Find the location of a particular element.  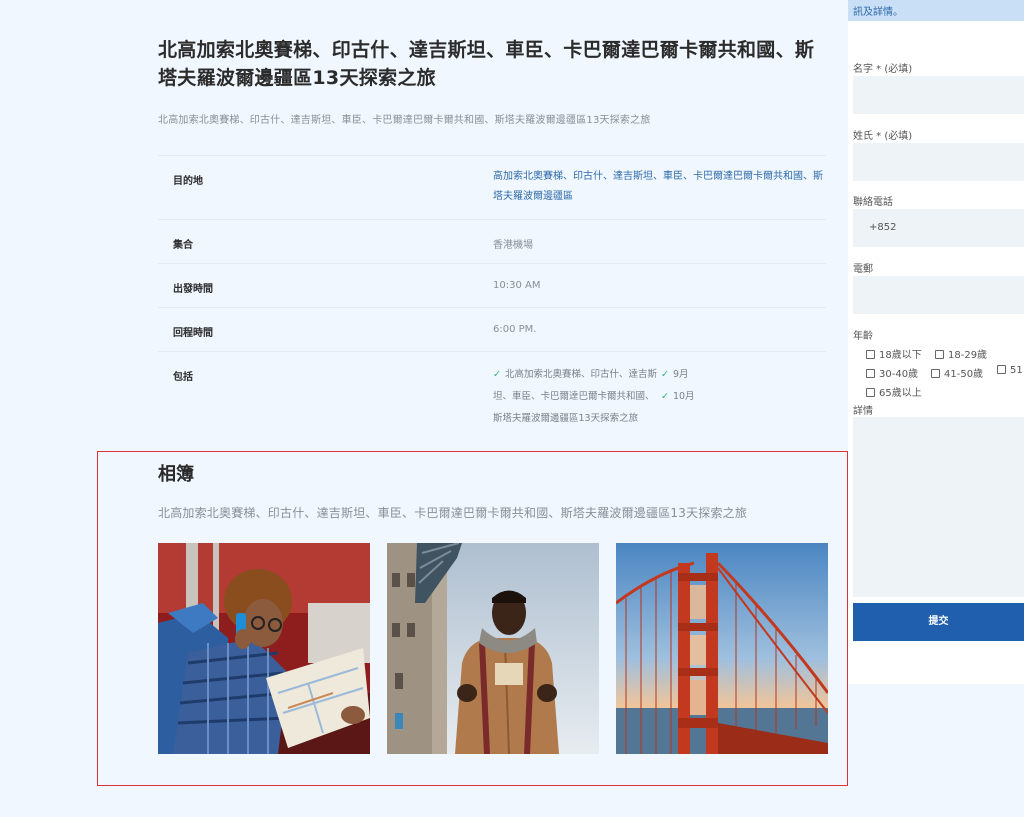

phone-input: +852 is located at coordinates (938, 228).